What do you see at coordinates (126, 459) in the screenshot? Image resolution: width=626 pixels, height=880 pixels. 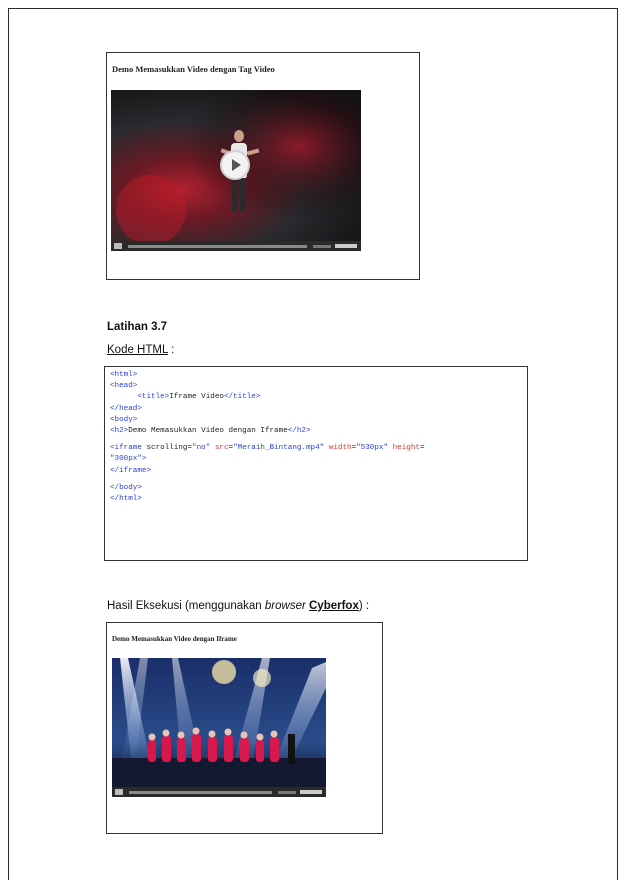 I see `code-token: "300px"` at bounding box center [126, 459].